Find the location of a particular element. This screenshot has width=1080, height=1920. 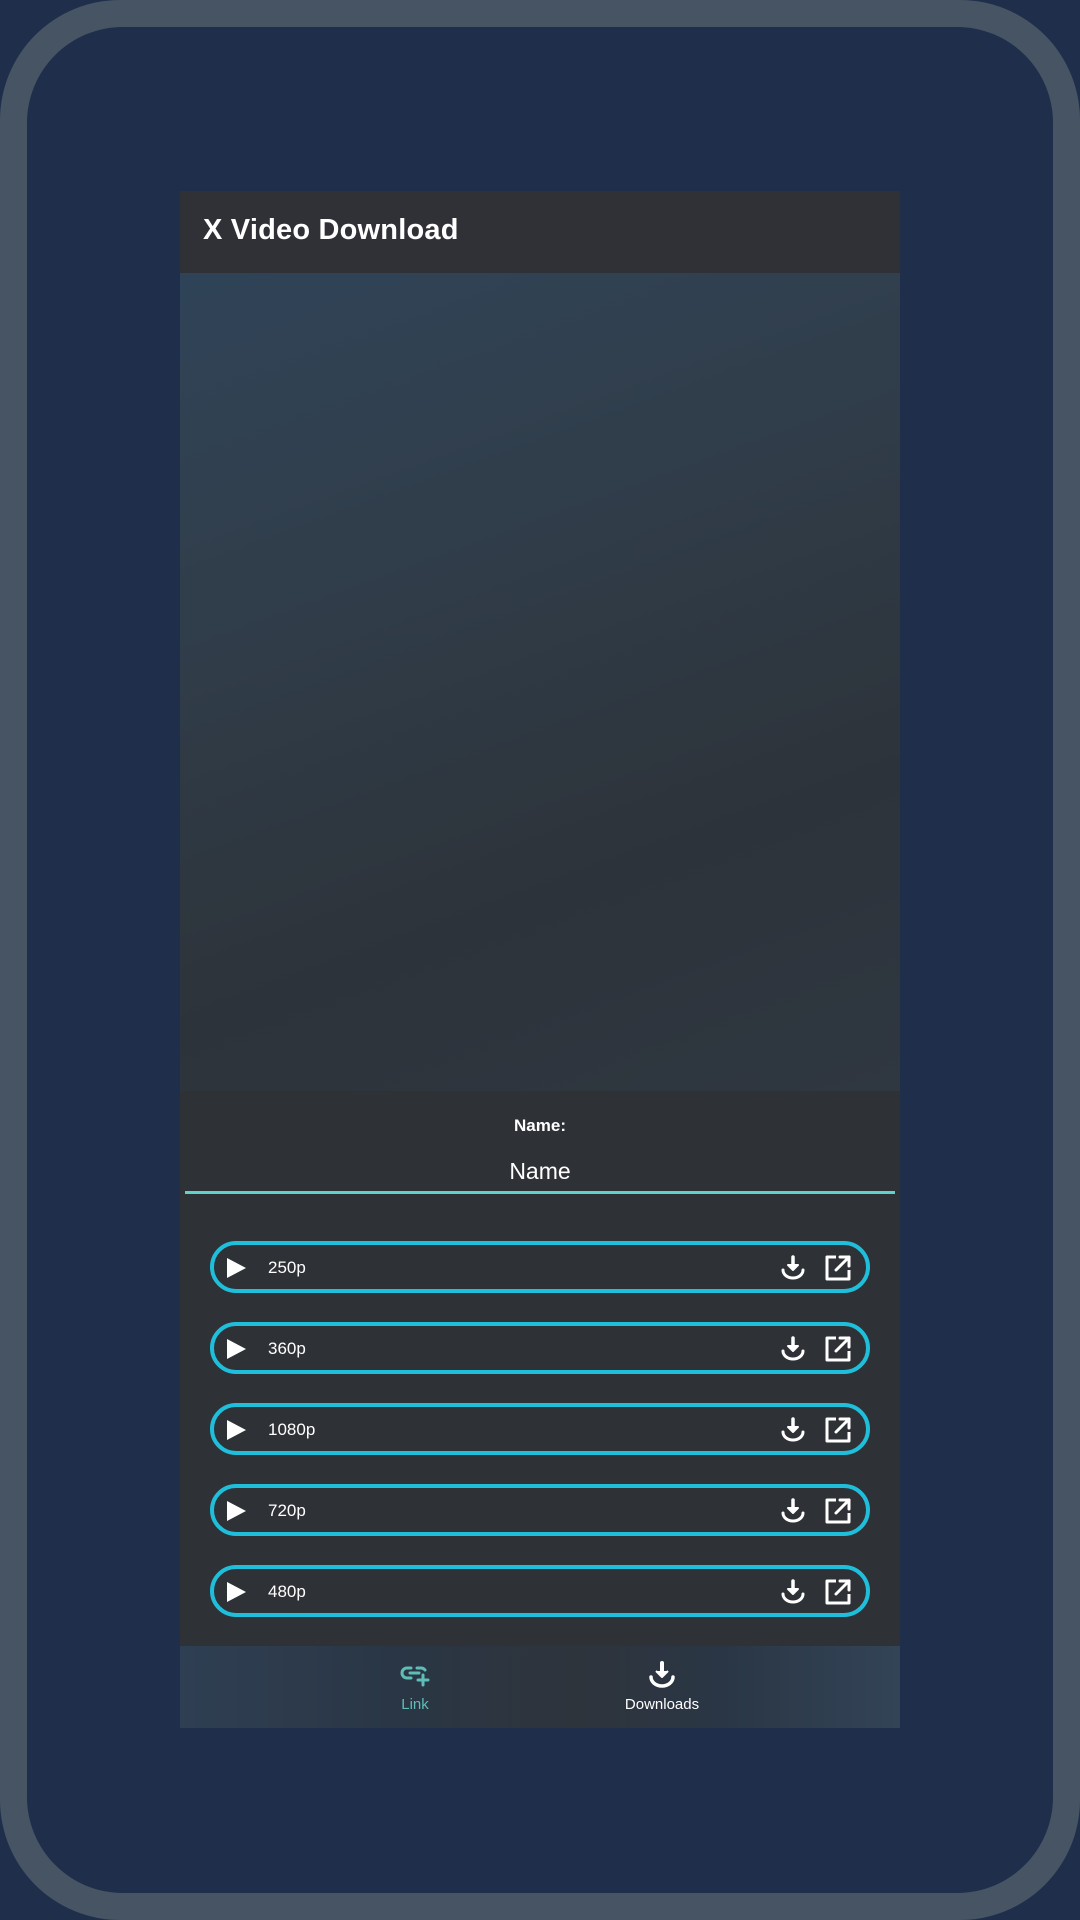

quality-row: 1080p is located at coordinates (540, 1429).